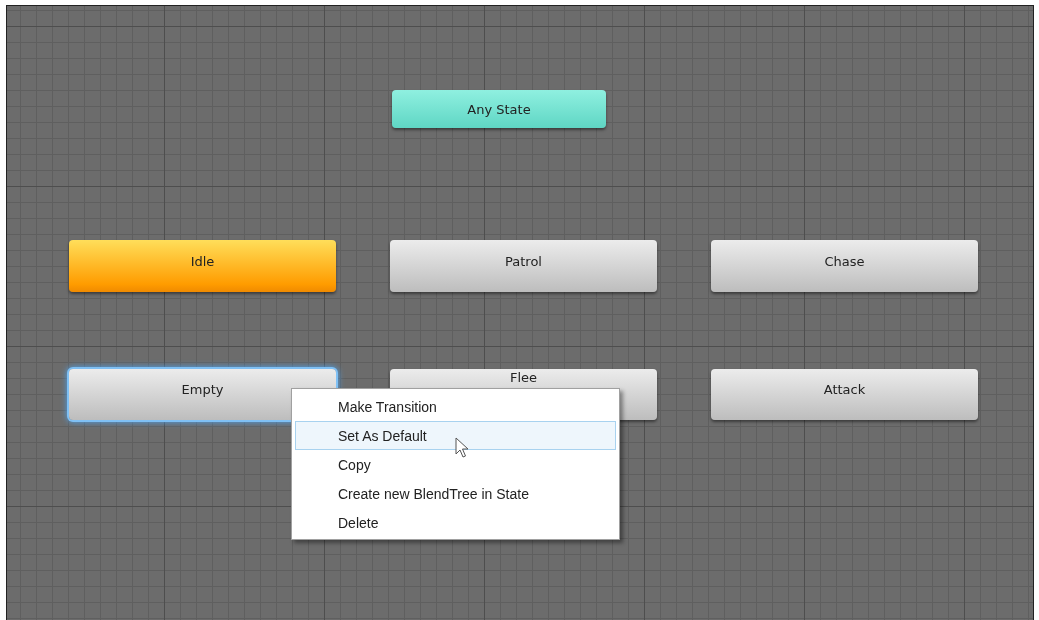 The width and height of the screenshot is (1039, 620). I want to click on menu-item: Set As Default, so click(455, 435).